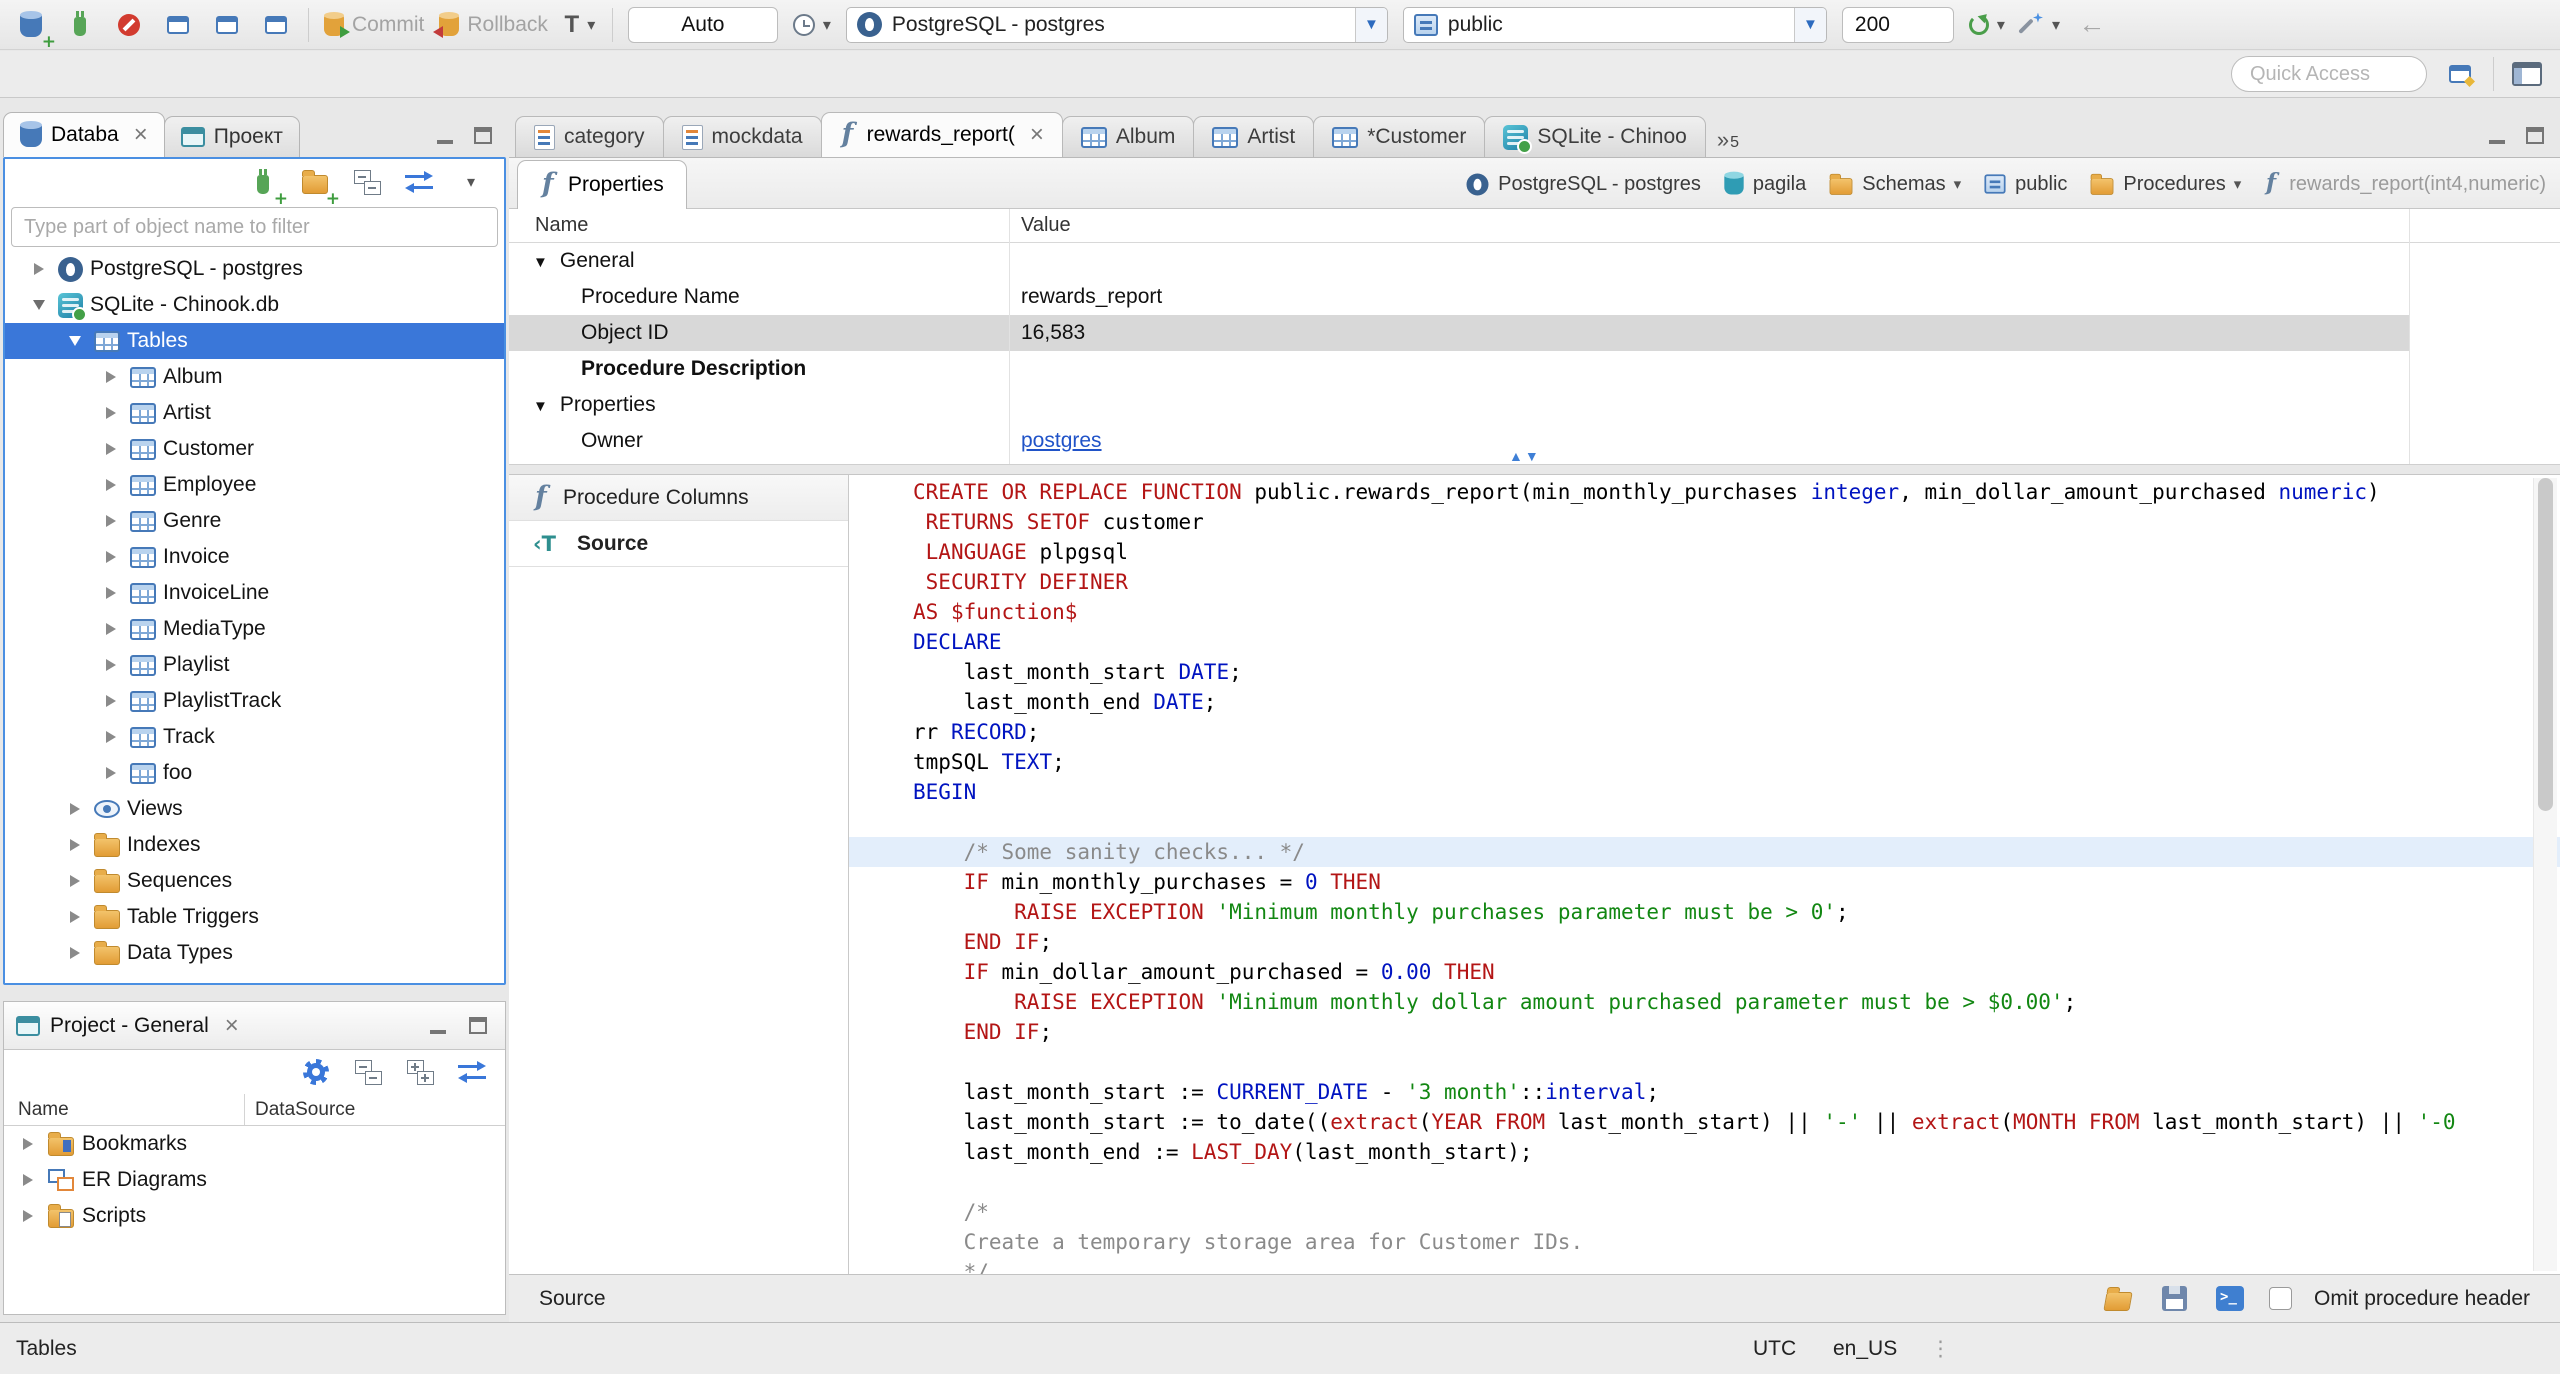  What do you see at coordinates (2118, 1299) in the screenshot?
I see `load-from-file-button` at bounding box center [2118, 1299].